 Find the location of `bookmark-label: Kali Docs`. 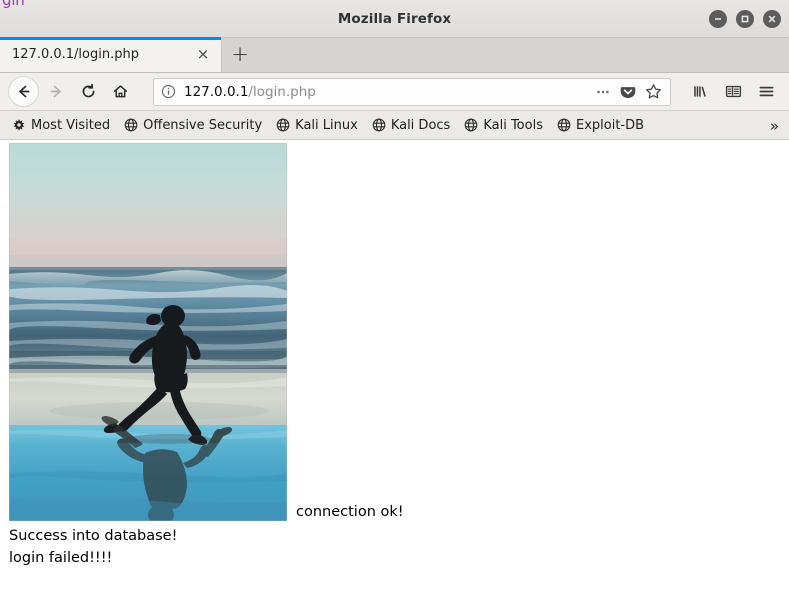

bookmark-label: Kali Docs is located at coordinates (420, 125).